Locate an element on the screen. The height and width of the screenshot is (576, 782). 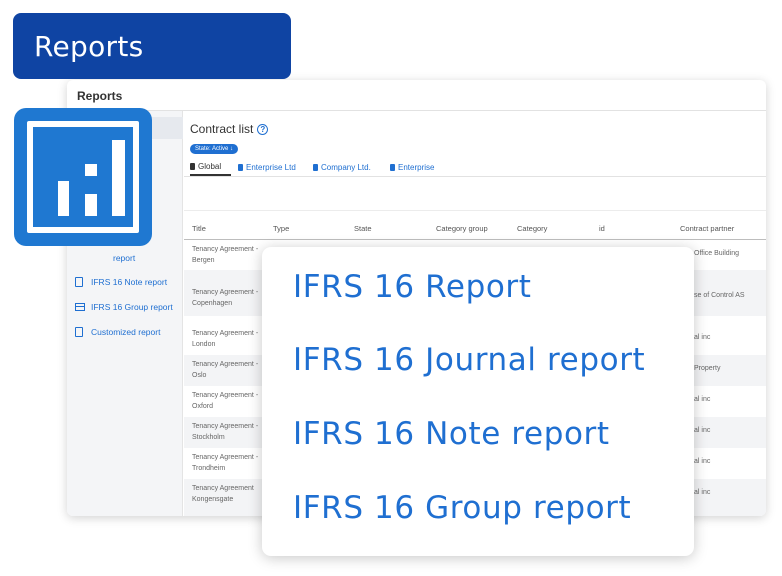
column-header-title: Title is located at coordinates (199, 228).